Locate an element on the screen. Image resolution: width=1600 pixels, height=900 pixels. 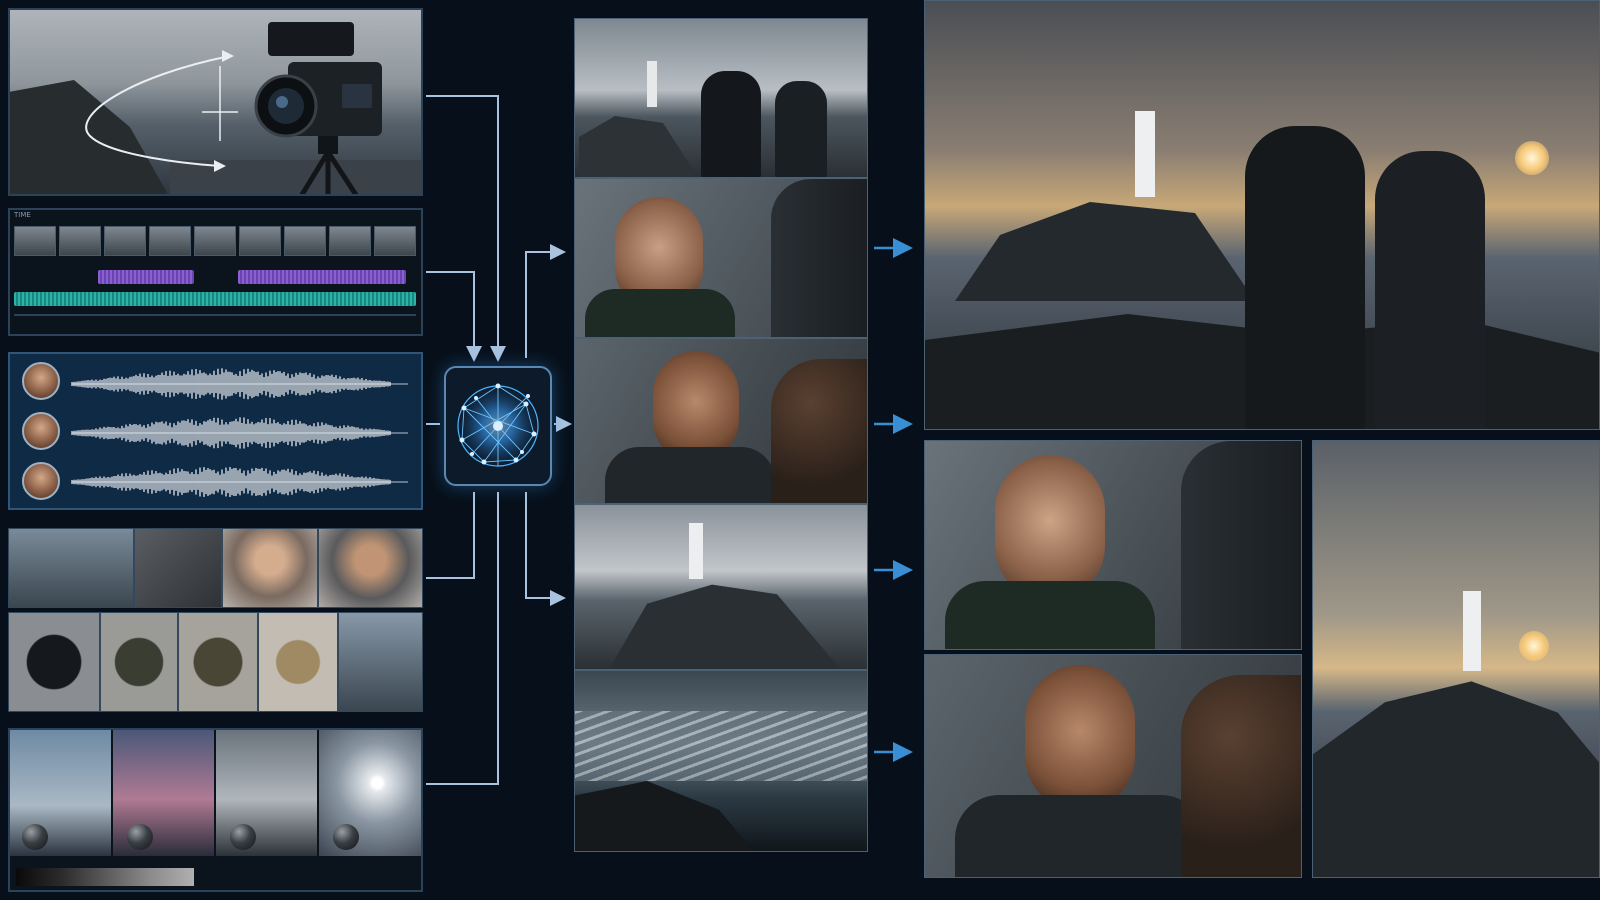
sky-overcast is located at coordinates (61, 793).